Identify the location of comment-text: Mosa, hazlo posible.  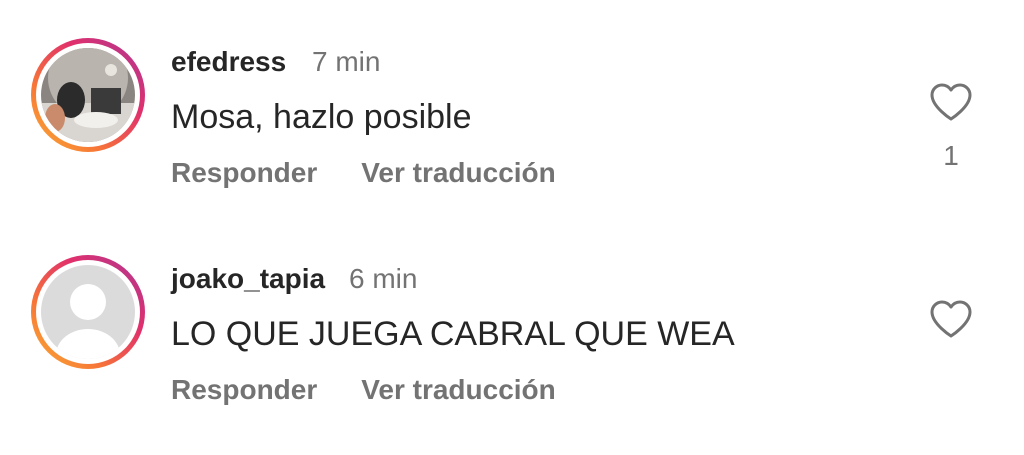
(321, 117).